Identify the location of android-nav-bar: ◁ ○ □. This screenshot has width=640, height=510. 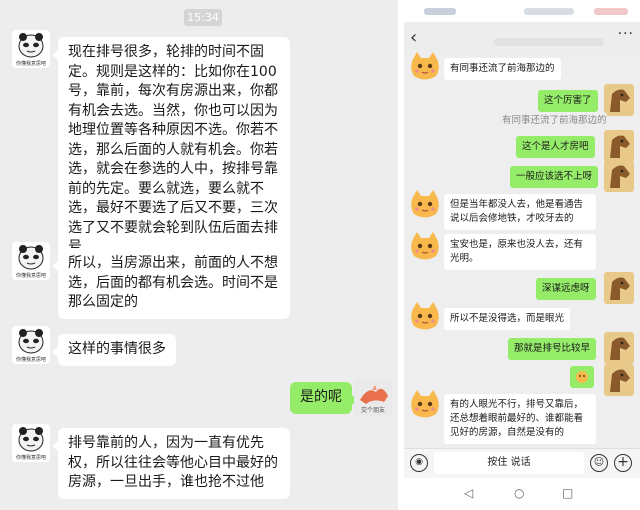
(522, 494).